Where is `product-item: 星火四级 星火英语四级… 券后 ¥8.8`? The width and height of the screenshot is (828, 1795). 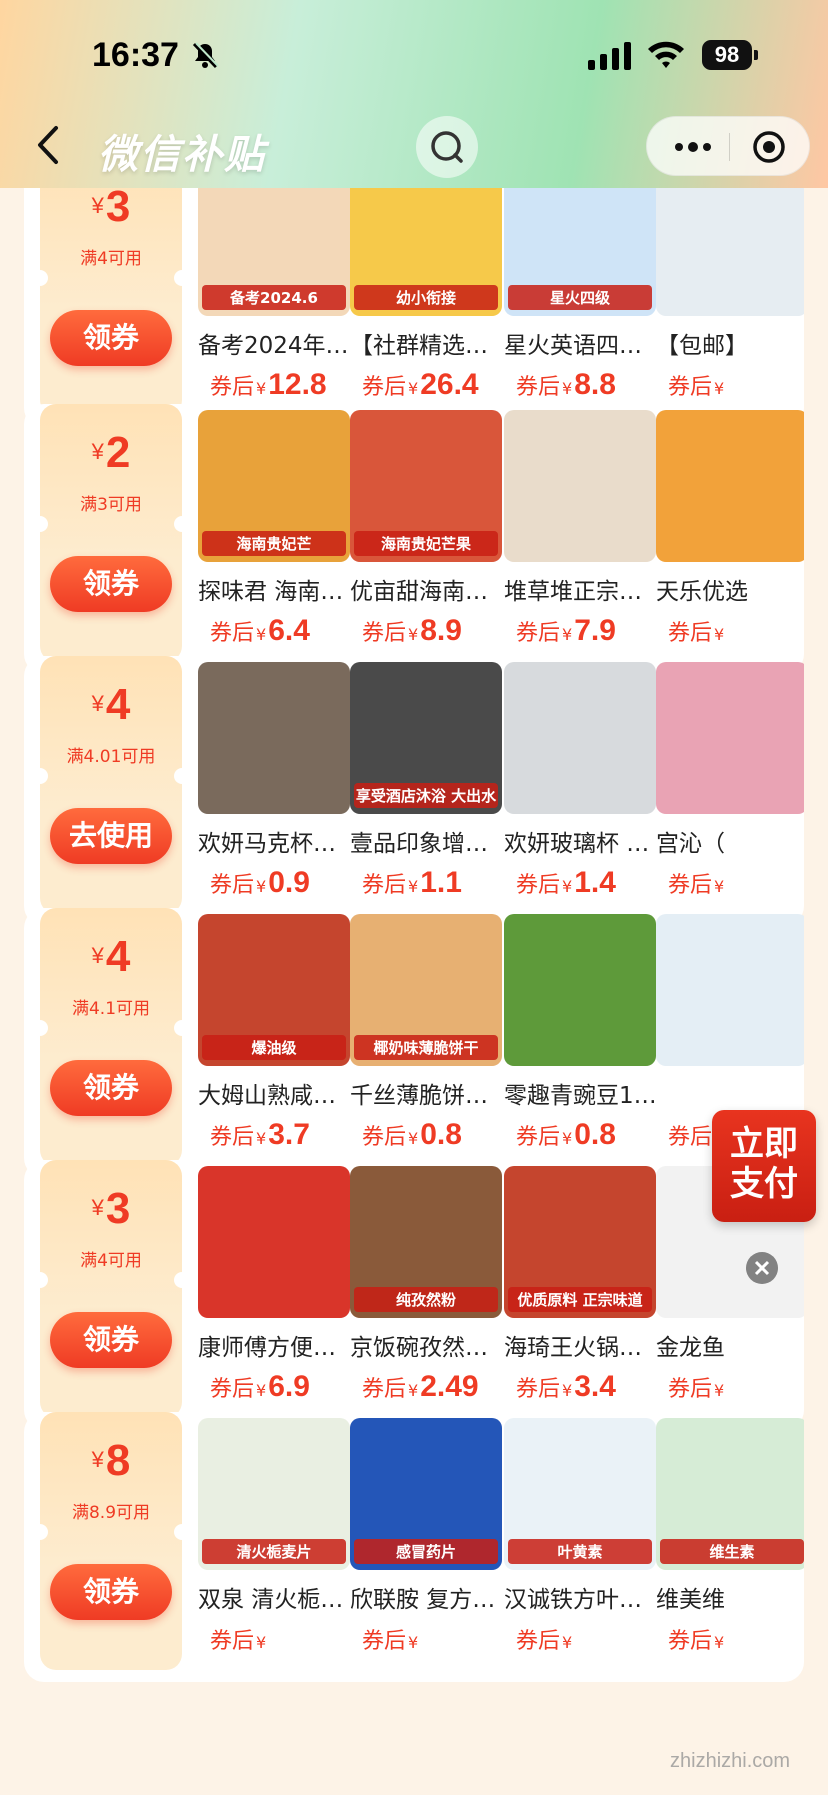 product-item: 星火四级 星火英语四级… 券后 ¥8.8 is located at coordinates (584, 302).